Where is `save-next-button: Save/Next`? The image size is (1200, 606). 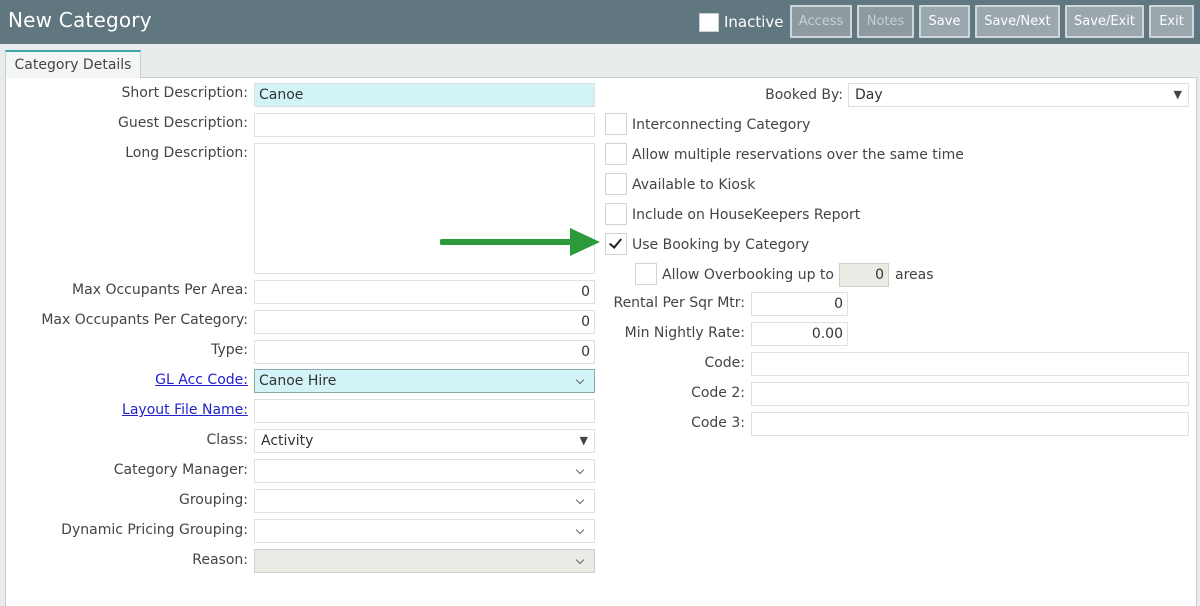 save-next-button: Save/Next is located at coordinates (1017, 21).